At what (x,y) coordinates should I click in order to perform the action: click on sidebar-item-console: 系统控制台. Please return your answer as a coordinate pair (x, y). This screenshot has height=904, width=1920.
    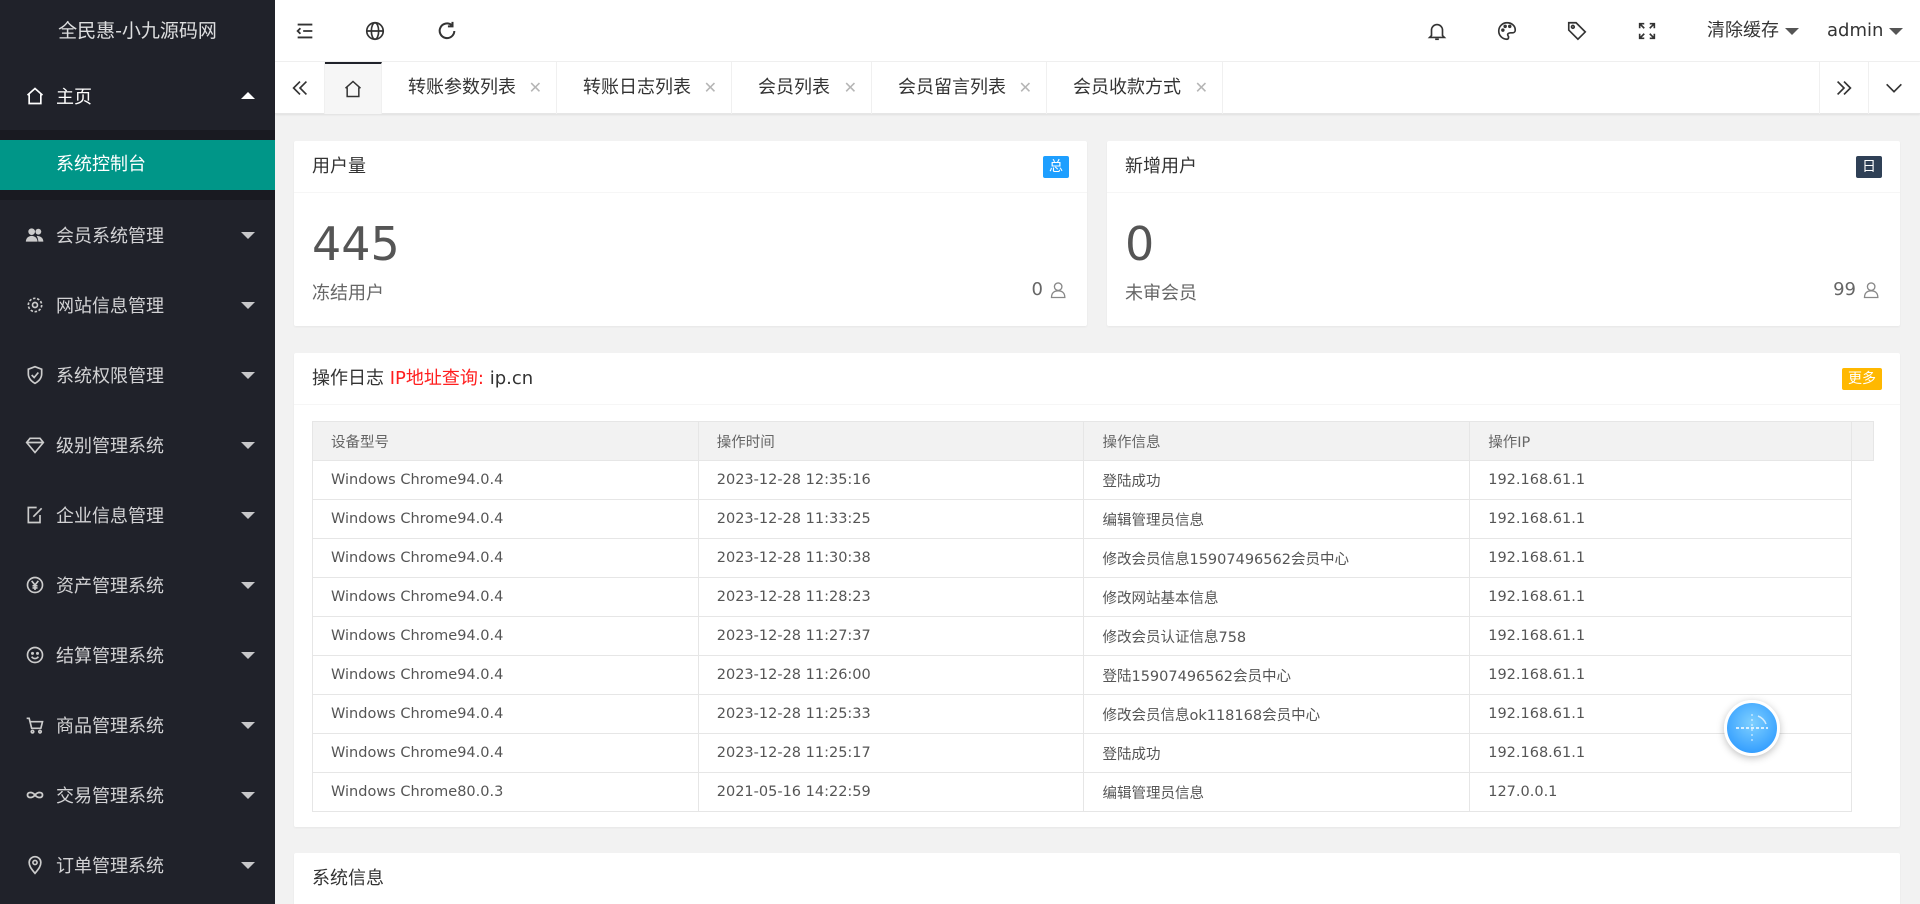
    Looking at the image, I should click on (137, 165).